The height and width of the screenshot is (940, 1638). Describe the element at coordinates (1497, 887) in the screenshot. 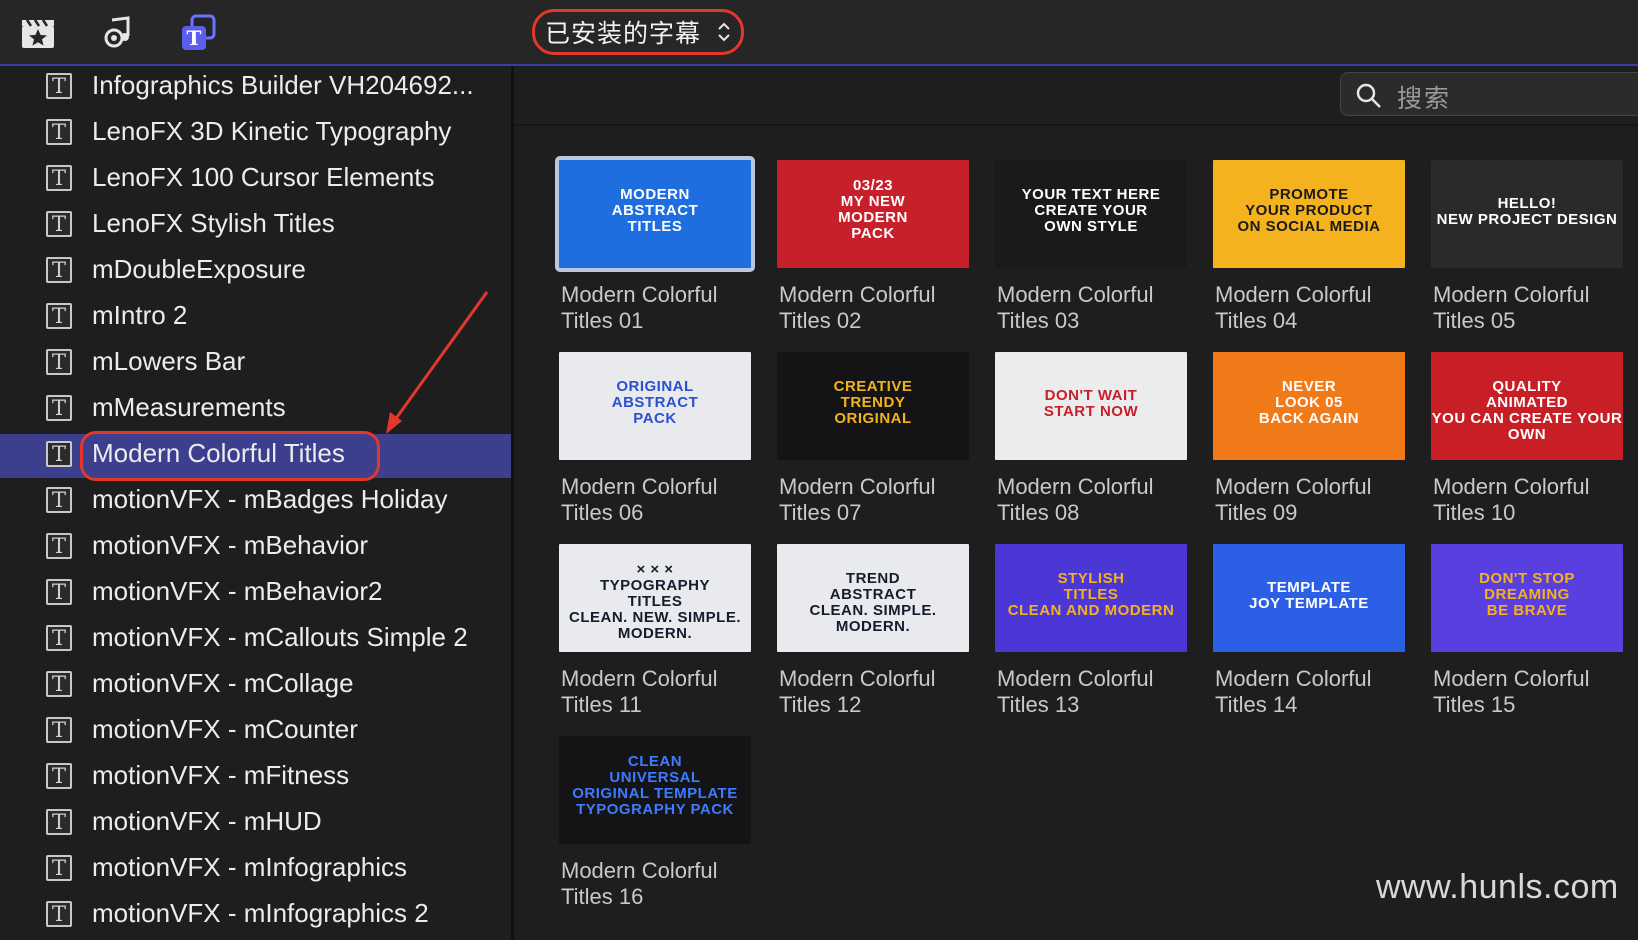

I see `watermark-text: www.hunls.com` at that location.